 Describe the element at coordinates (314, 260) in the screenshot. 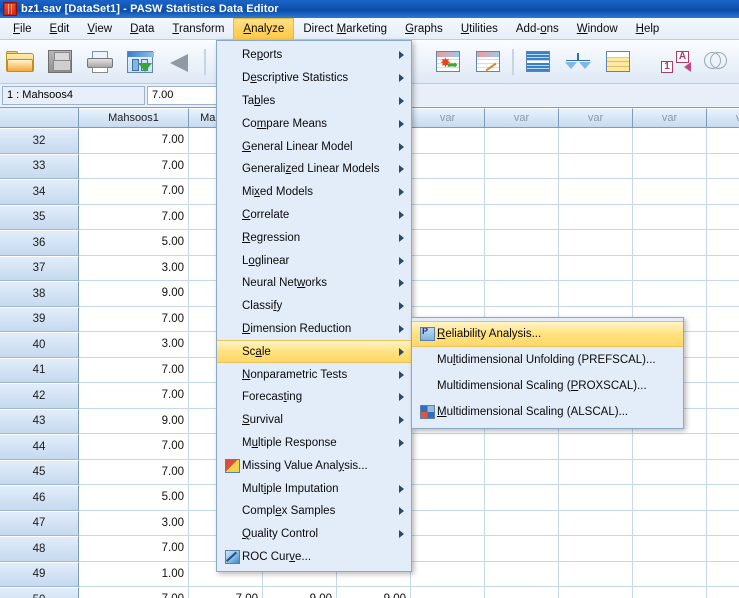

I see `menu-item-loglinear: Loglinear` at that location.